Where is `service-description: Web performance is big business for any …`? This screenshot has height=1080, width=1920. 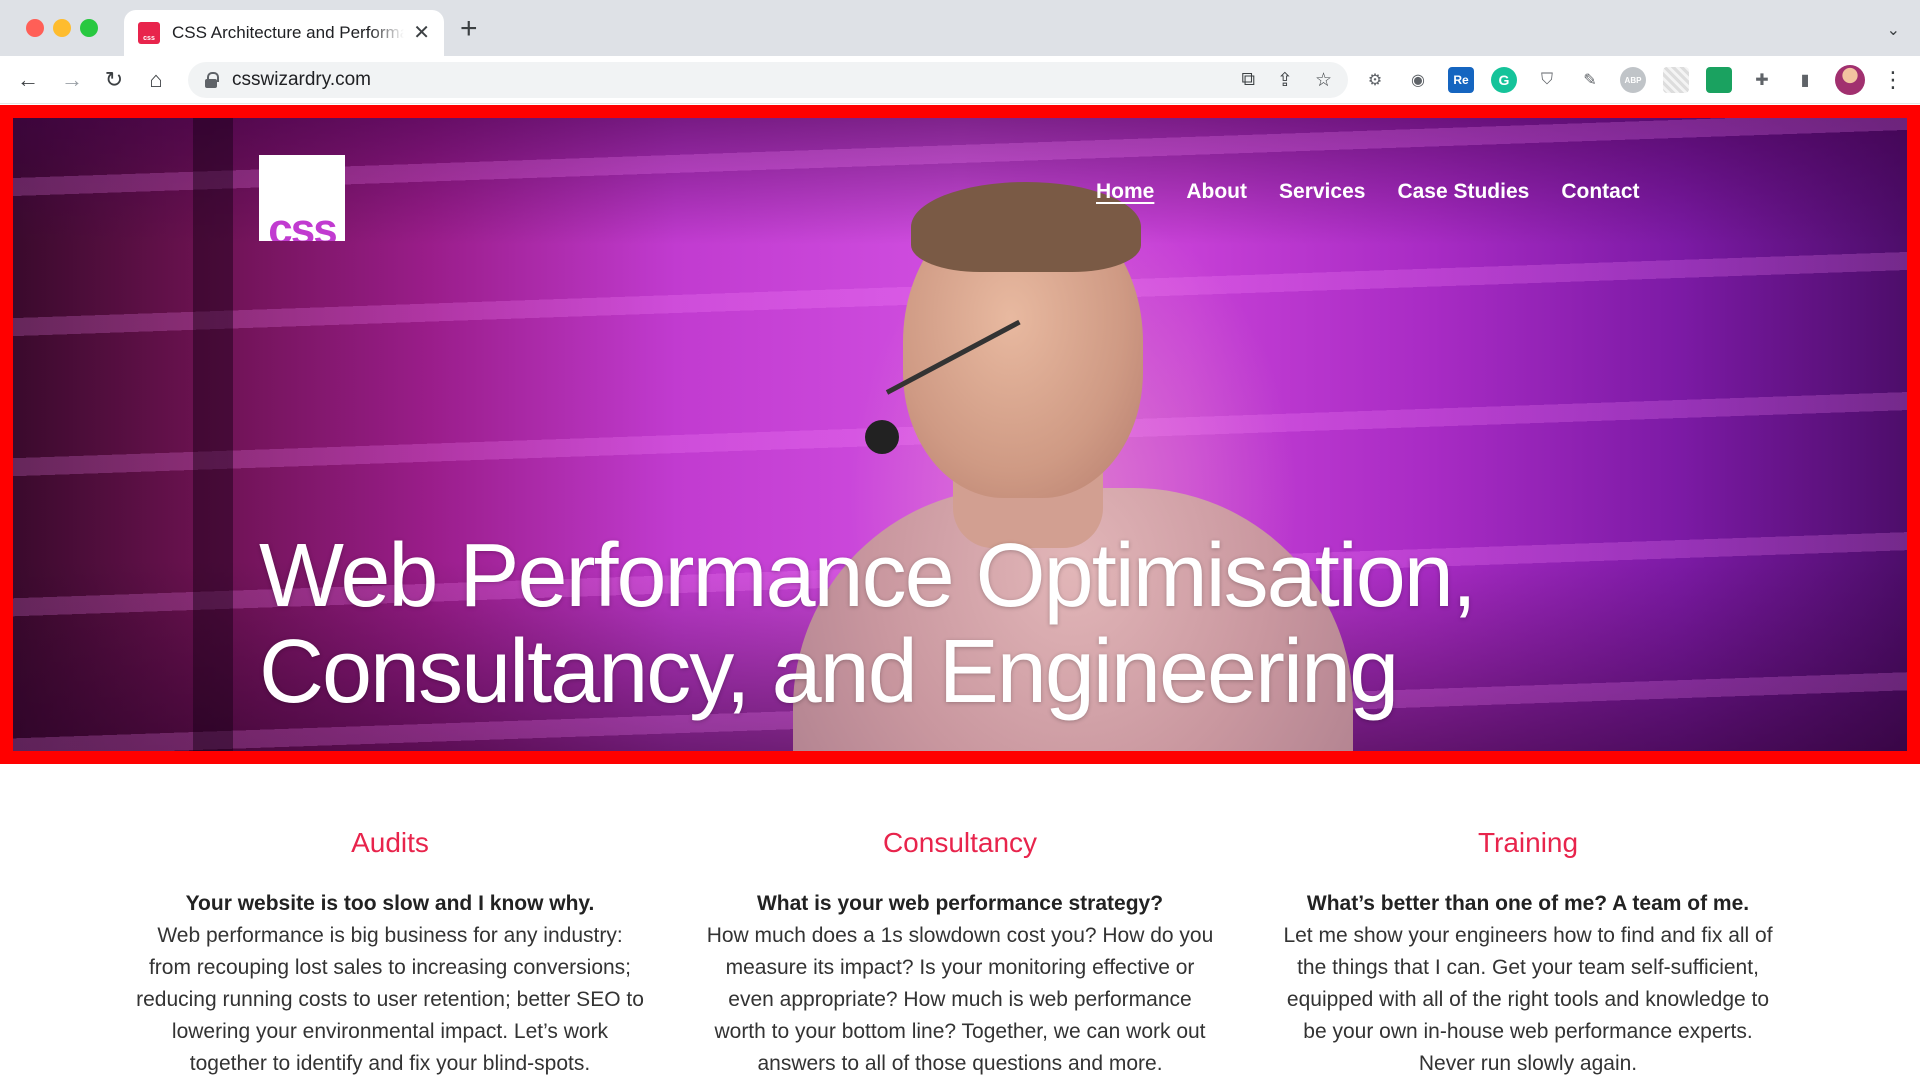
service-description: Web performance is big business for any … is located at coordinates (390, 999).